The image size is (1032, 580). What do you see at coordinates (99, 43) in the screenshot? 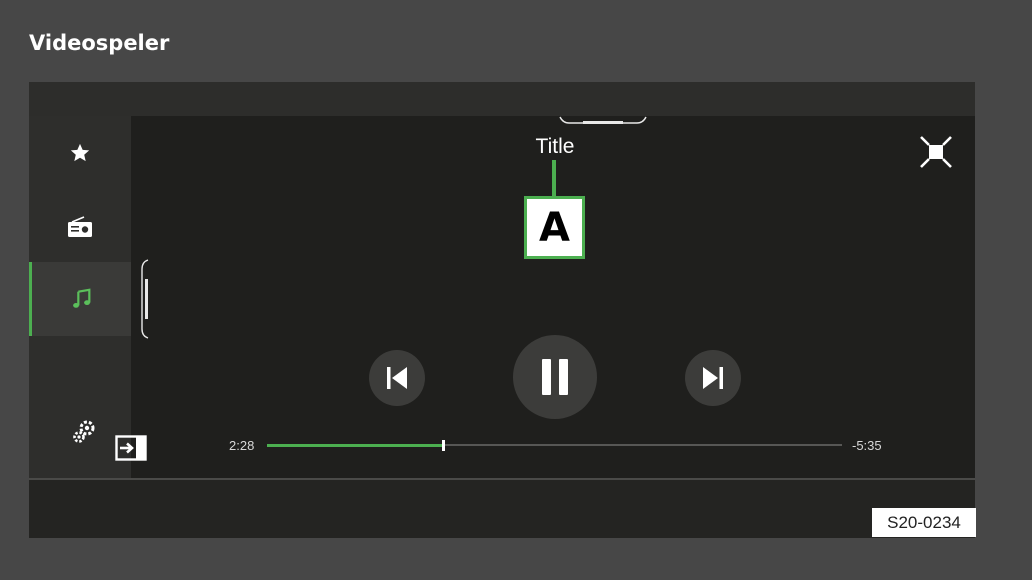
I see `page-title: Videospeler` at bounding box center [99, 43].